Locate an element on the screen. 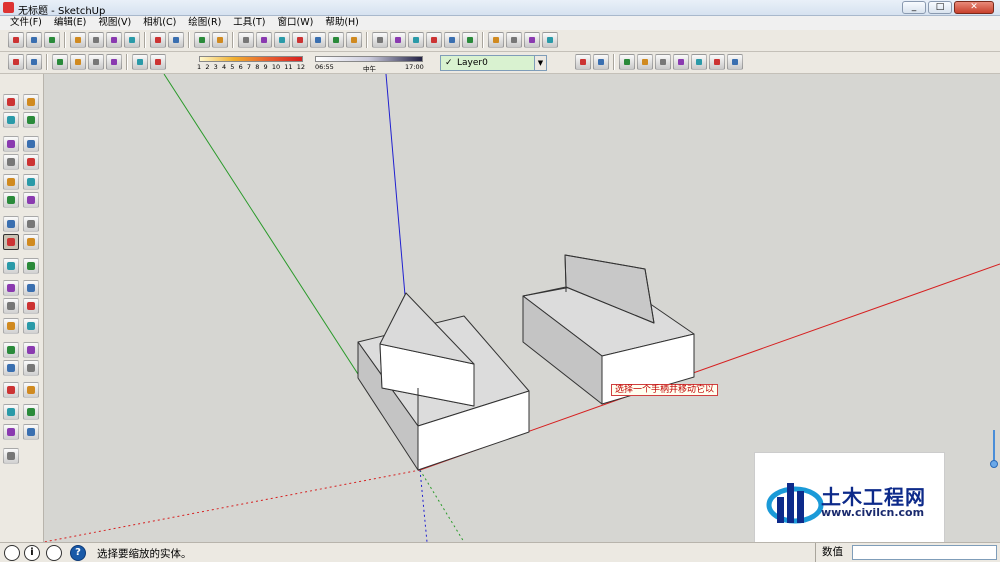 This screenshot has height=562, width=1000. rotate-icon is located at coordinates (31, 224).